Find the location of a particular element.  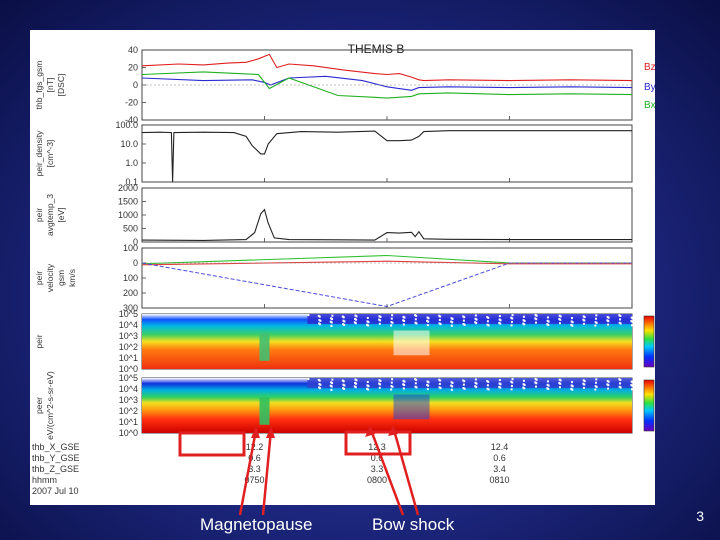

eflux_e-bowshock-feature is located at coordinates (411, 407).